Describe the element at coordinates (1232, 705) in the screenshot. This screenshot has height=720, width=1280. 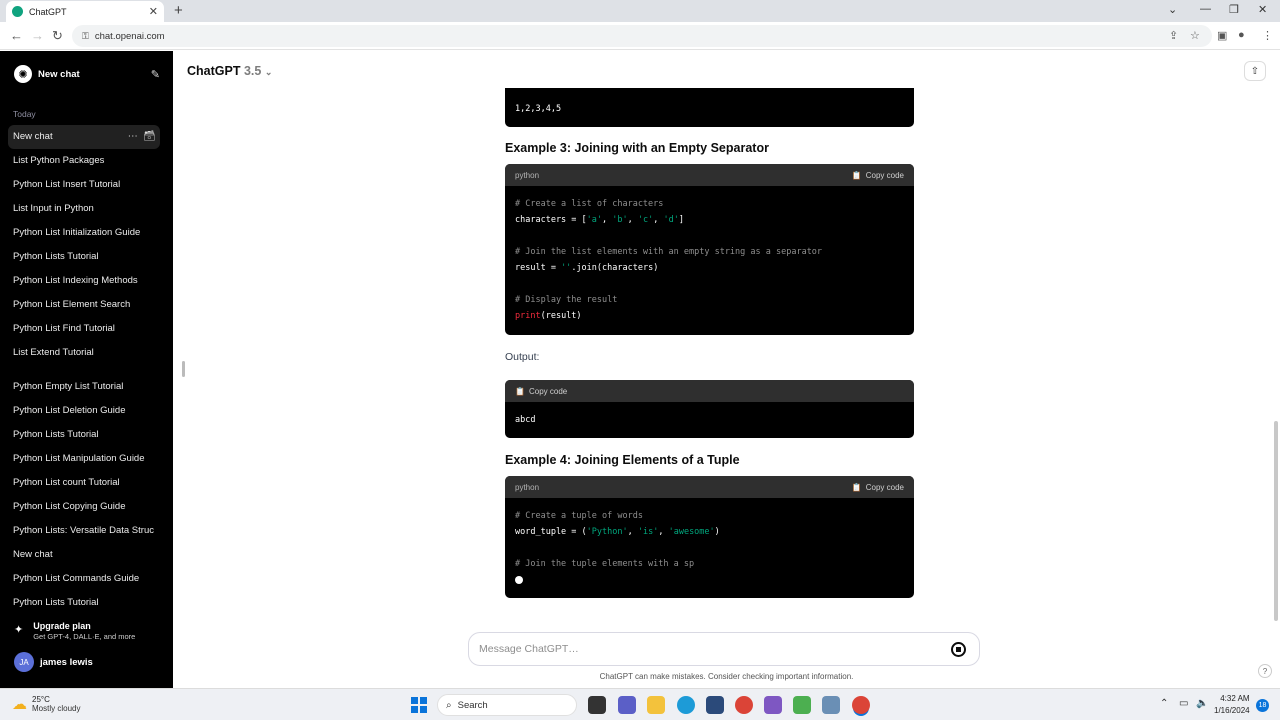
I see `clock: 4:32 AM 1/16/2024` at that location.